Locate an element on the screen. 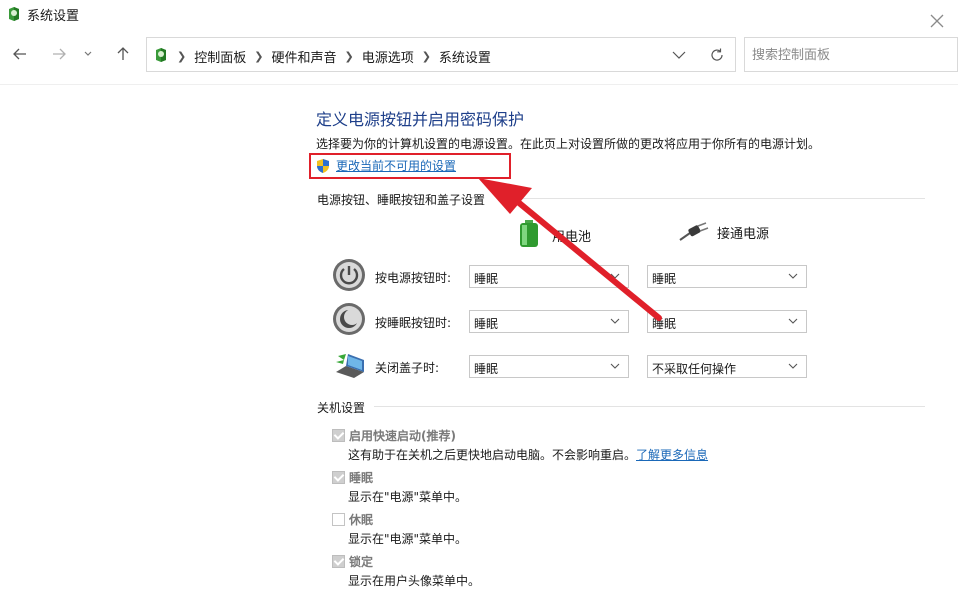 The image size is (958, 595). window-title: 系统设置 is located at coordinates (53, 16).